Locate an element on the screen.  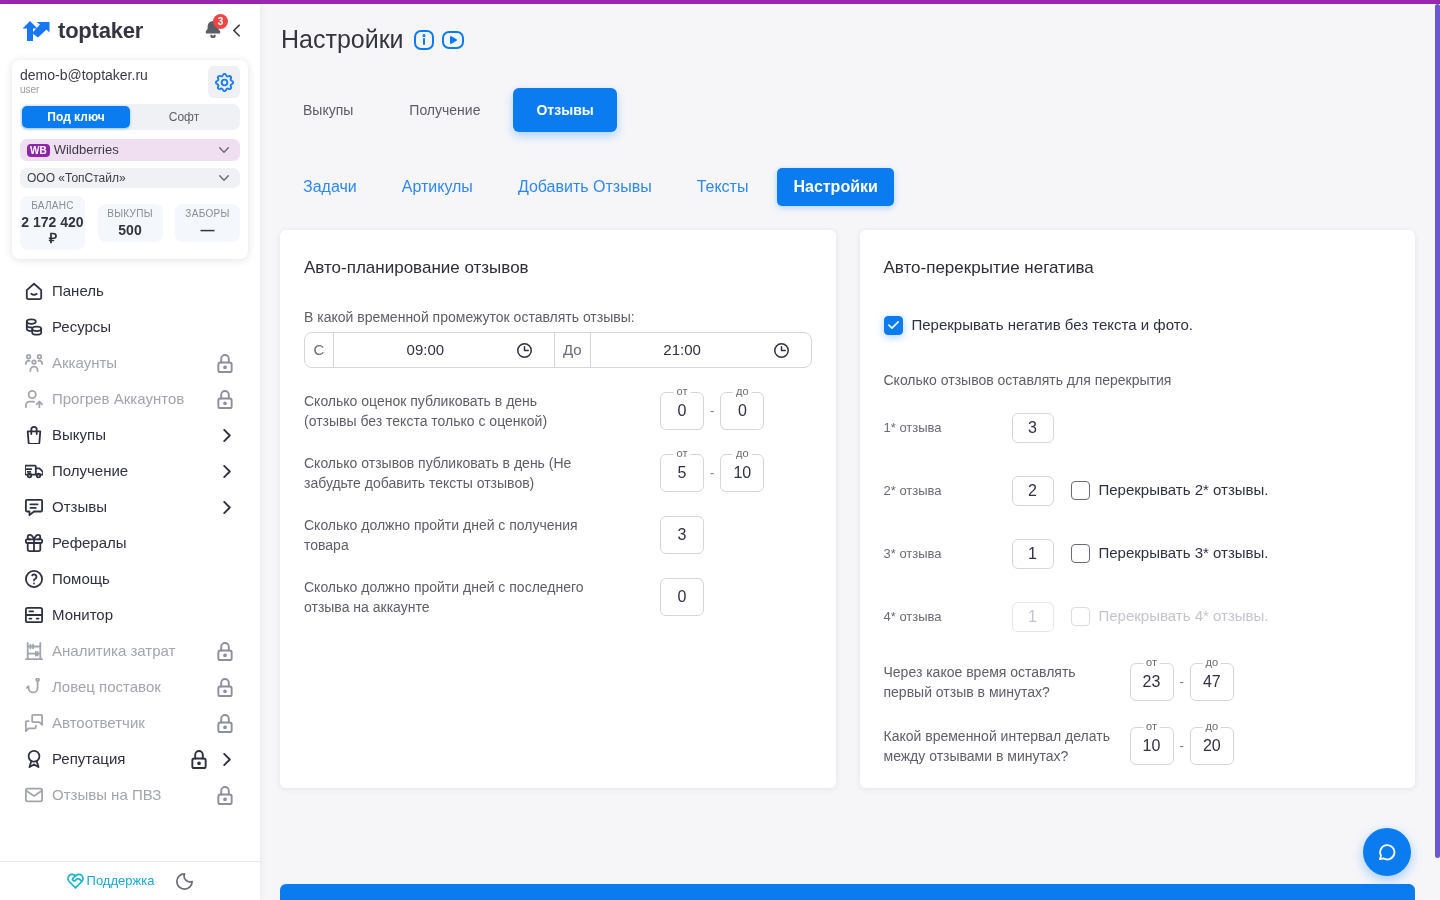
tab: Отзывы is located at coordinates (565, 110).